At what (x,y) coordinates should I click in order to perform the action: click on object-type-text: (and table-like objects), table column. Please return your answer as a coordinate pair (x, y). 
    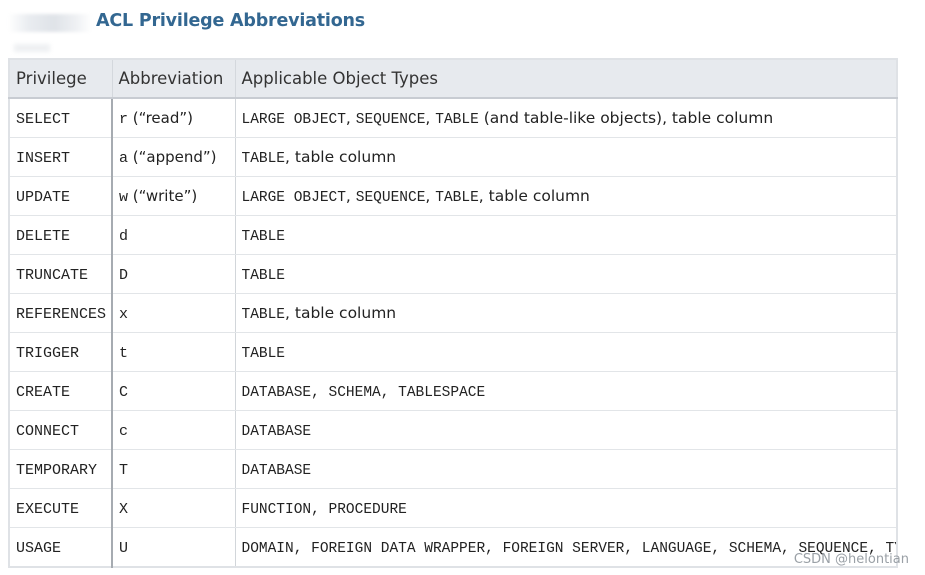
    Looking at the image, I should click on (626, 117).